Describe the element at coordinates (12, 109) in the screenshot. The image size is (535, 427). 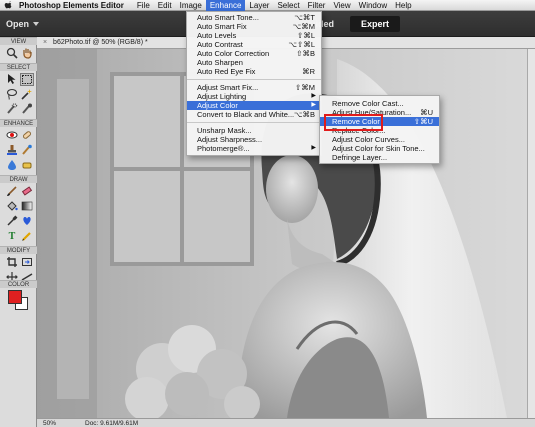
I see `quick-selection-tool-icon` at that location.